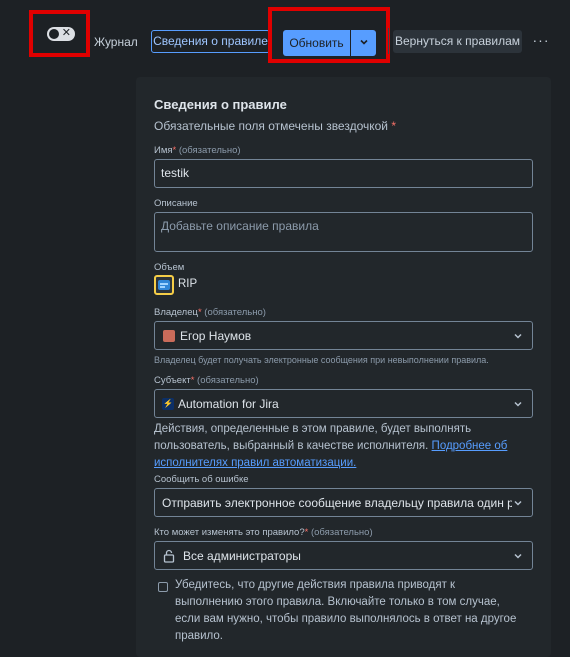 The width and height of the screenshot is (570, 657). What do you see at coordinates (169, 336) in the screenshot?
I see `avatar` at bounding box center [169, 336].